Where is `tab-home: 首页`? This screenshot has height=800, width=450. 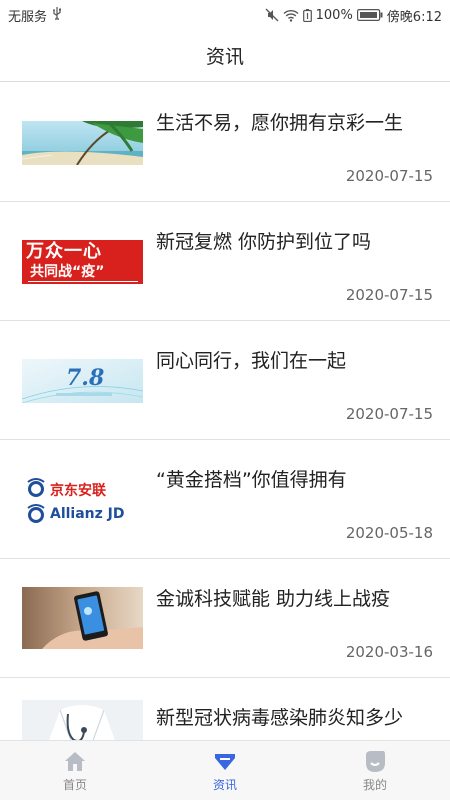 tab-home: 首页 is located at coordinates (75, 770).